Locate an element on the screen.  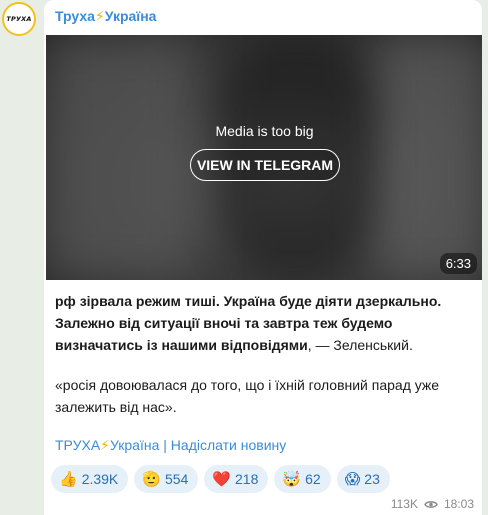
reaction-count: 554 is located at coordinates (176, 479).